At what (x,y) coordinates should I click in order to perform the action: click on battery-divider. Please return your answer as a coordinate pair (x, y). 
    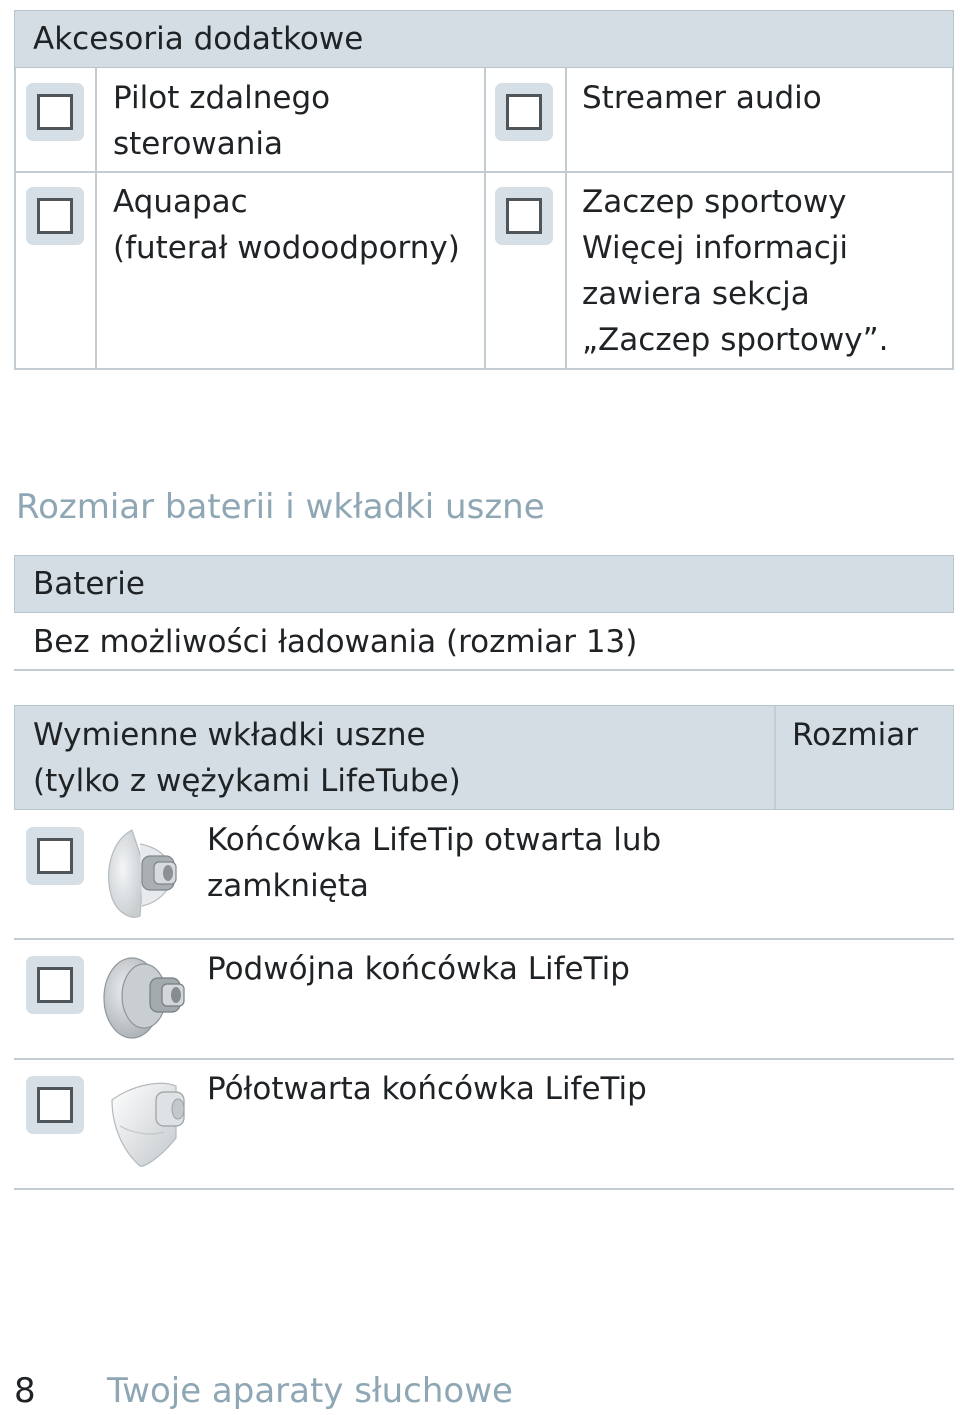
    Looking at the image, I should click on (484, 670).